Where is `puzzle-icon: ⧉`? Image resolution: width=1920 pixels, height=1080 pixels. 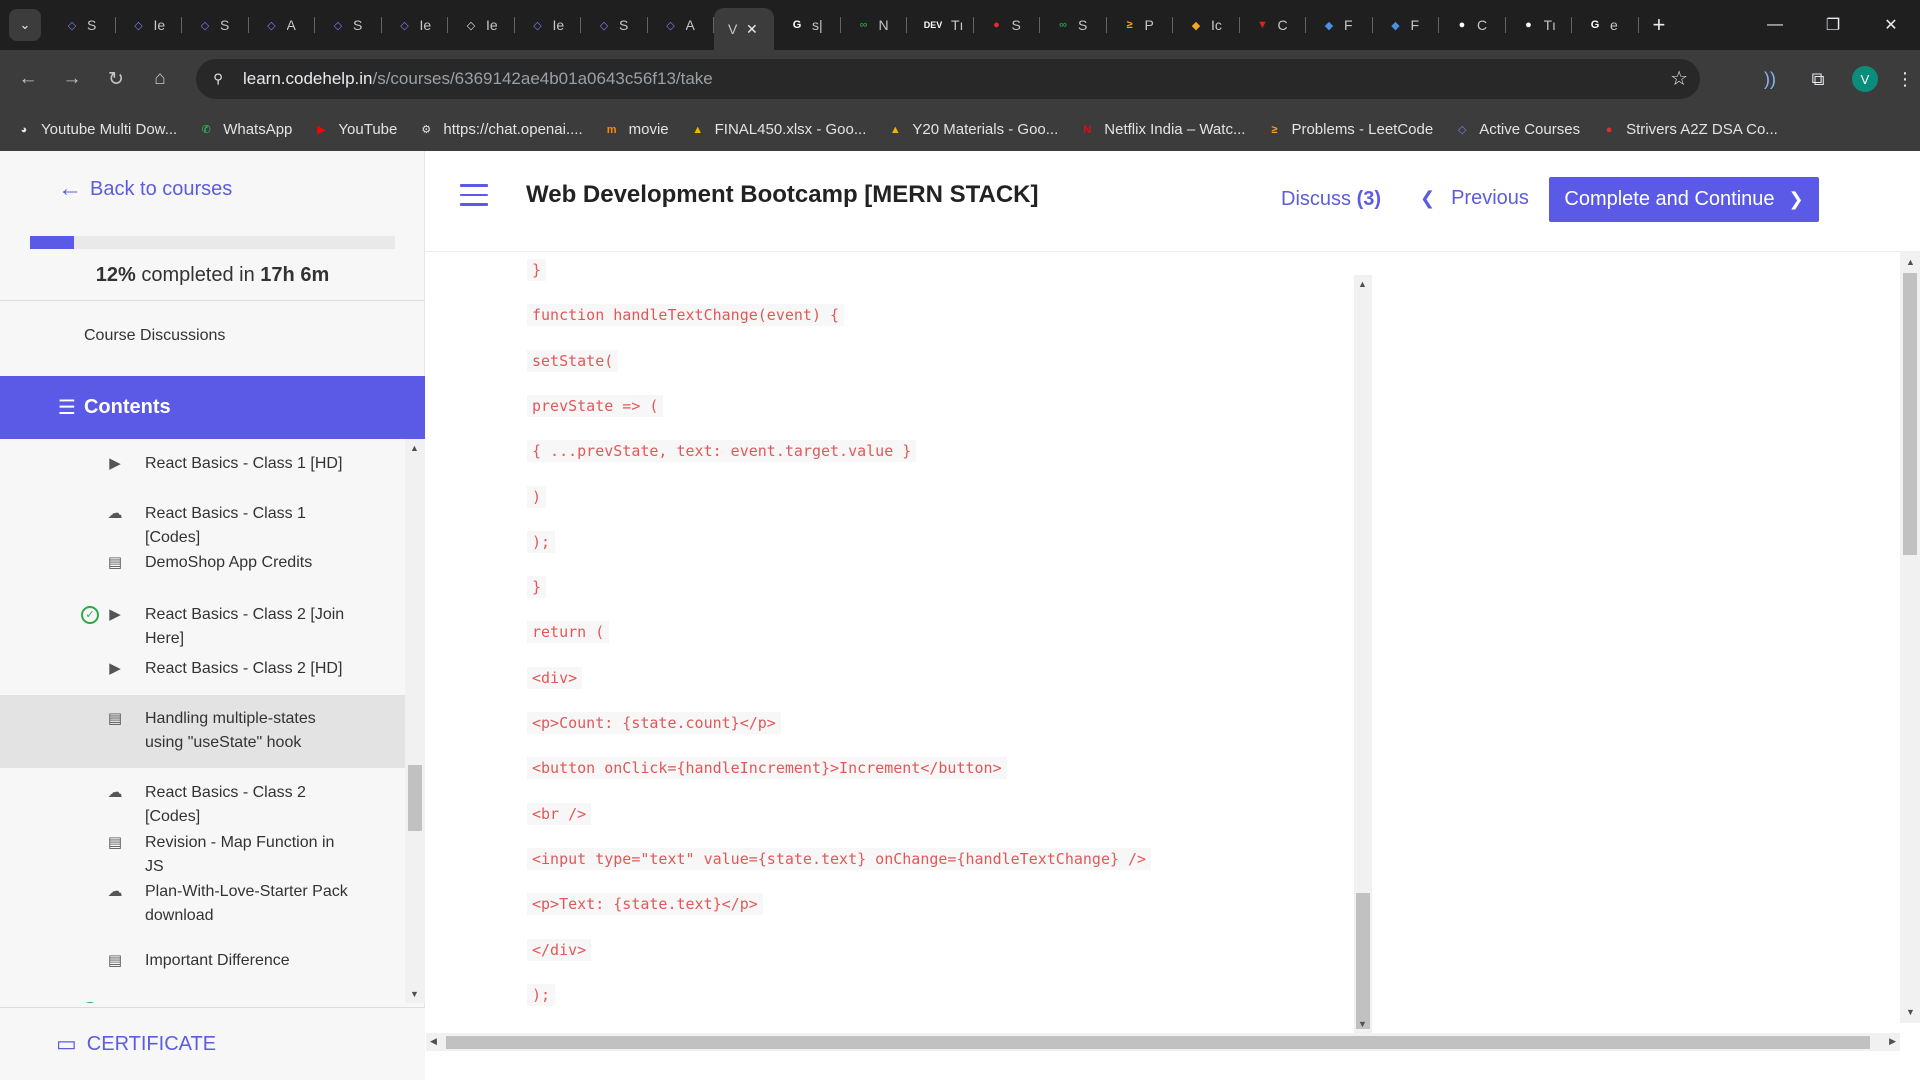
puzzle-icon: ⧉ is located at coordinates (1818, 79).